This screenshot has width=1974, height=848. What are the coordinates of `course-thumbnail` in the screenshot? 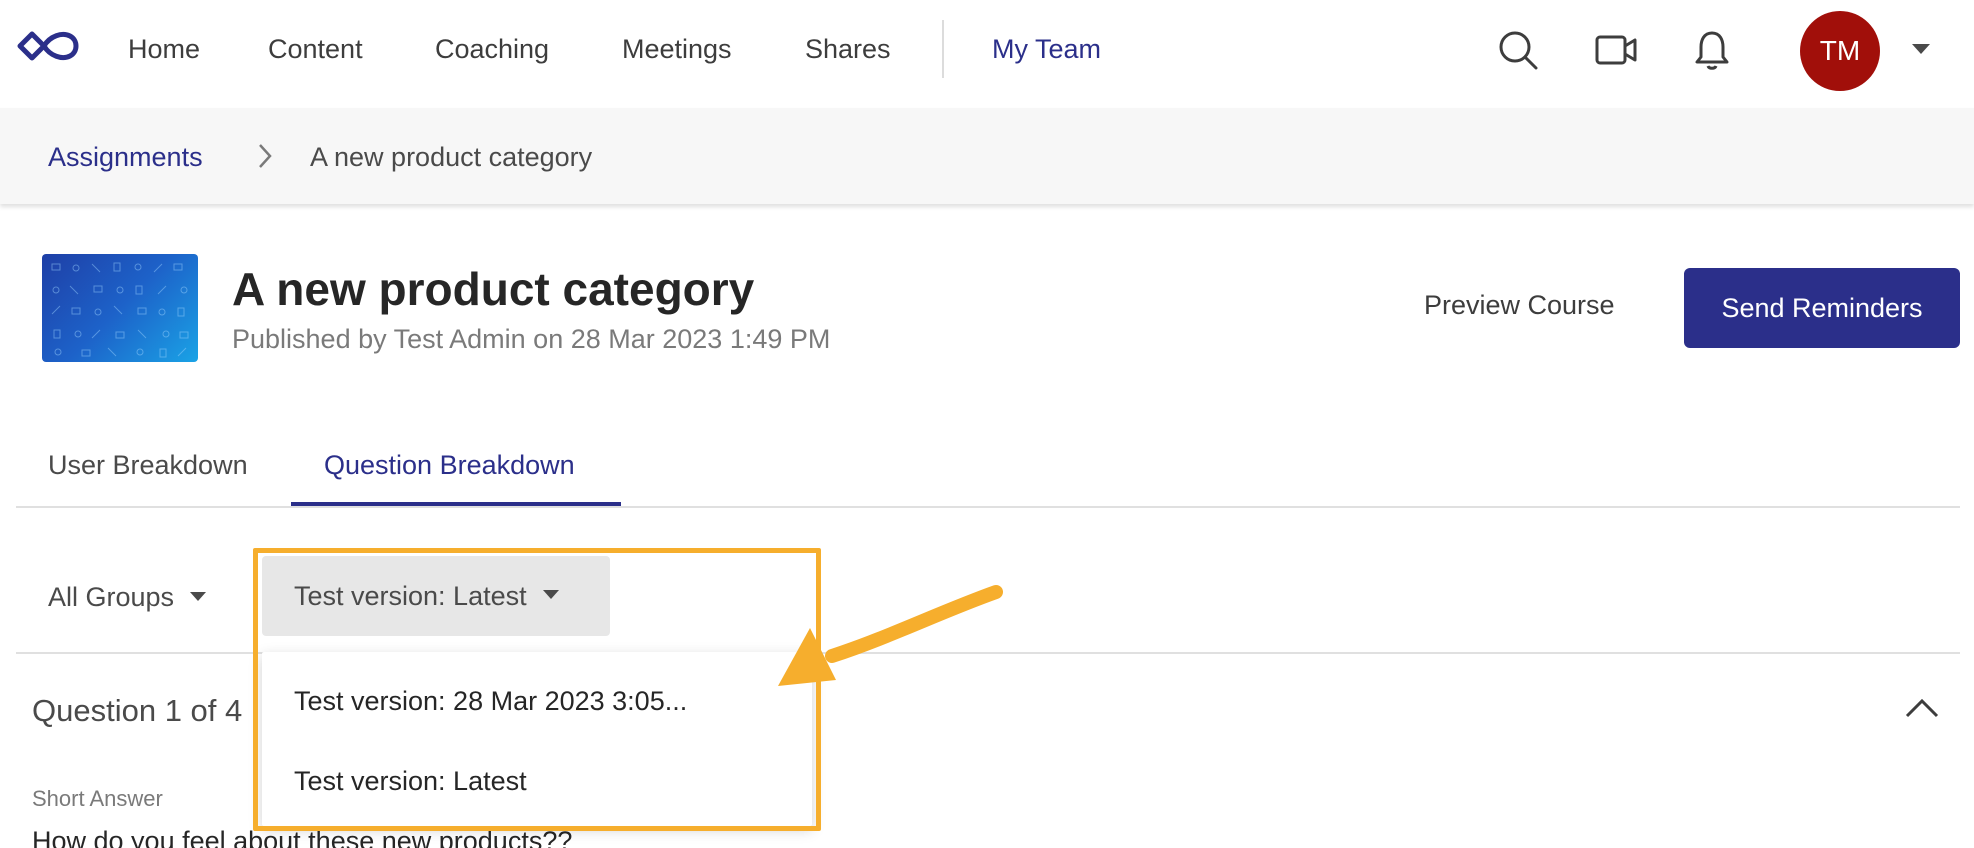 It's located at (120, 308).